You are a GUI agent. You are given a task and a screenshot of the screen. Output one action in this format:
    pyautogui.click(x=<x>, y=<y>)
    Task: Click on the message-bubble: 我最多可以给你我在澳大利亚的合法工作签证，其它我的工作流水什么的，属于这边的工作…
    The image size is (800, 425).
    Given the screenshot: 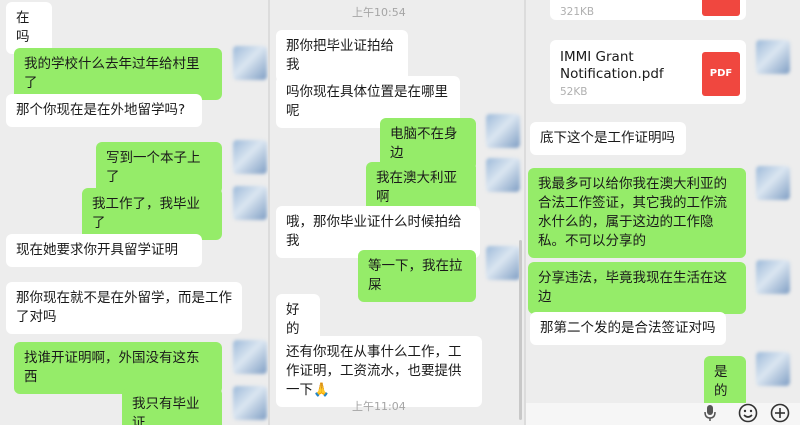 What is the action you would take?
    pyautogui.click(x=637, y=213)
    